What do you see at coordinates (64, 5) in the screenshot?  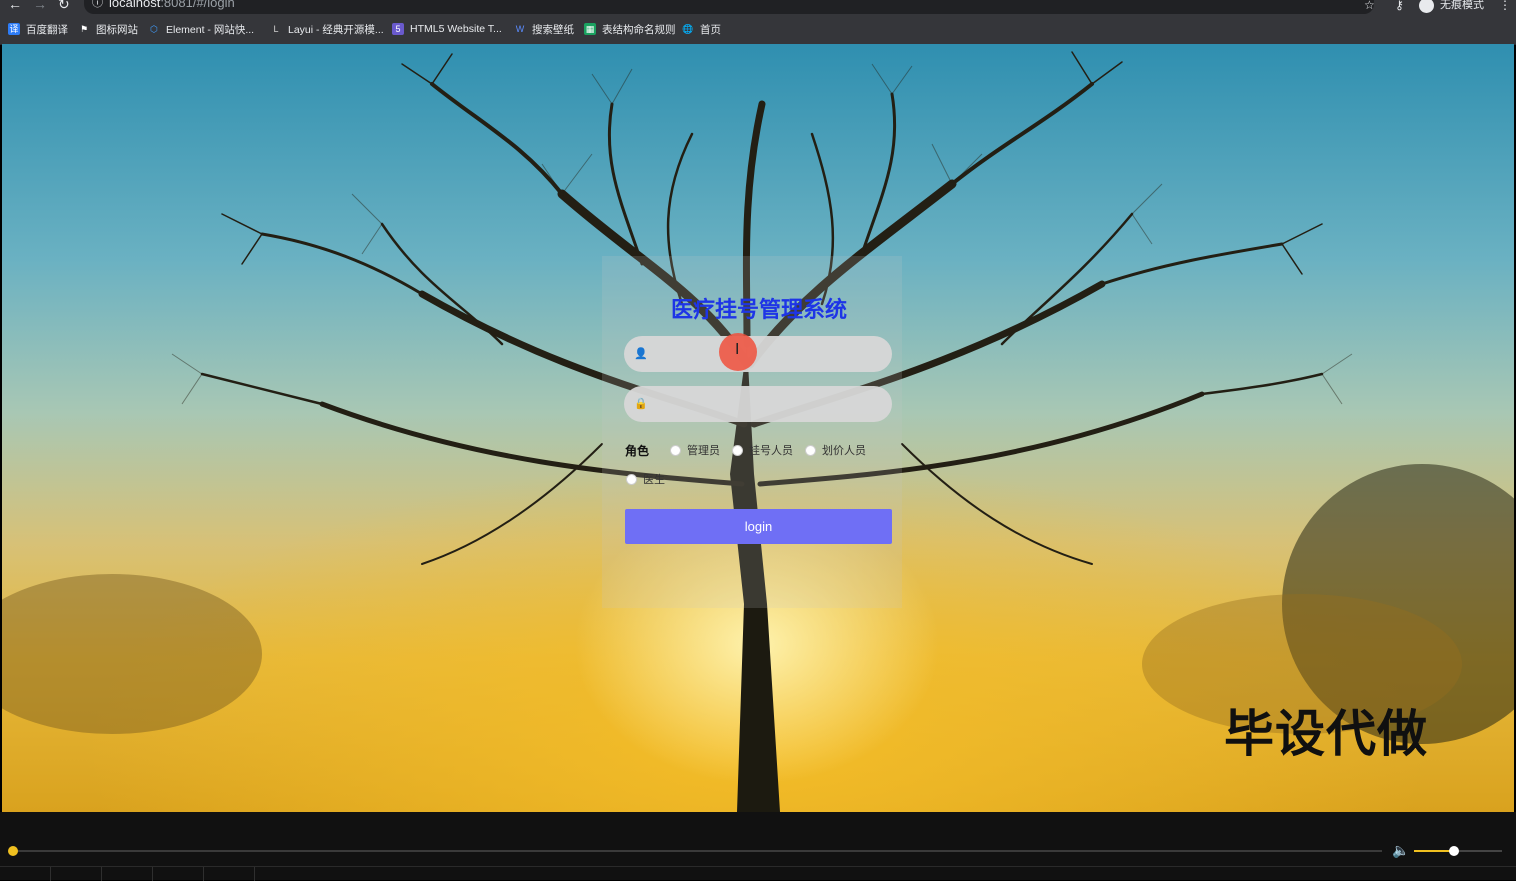 I see `reload-icon: ↻` at bounding box center [64, 5].